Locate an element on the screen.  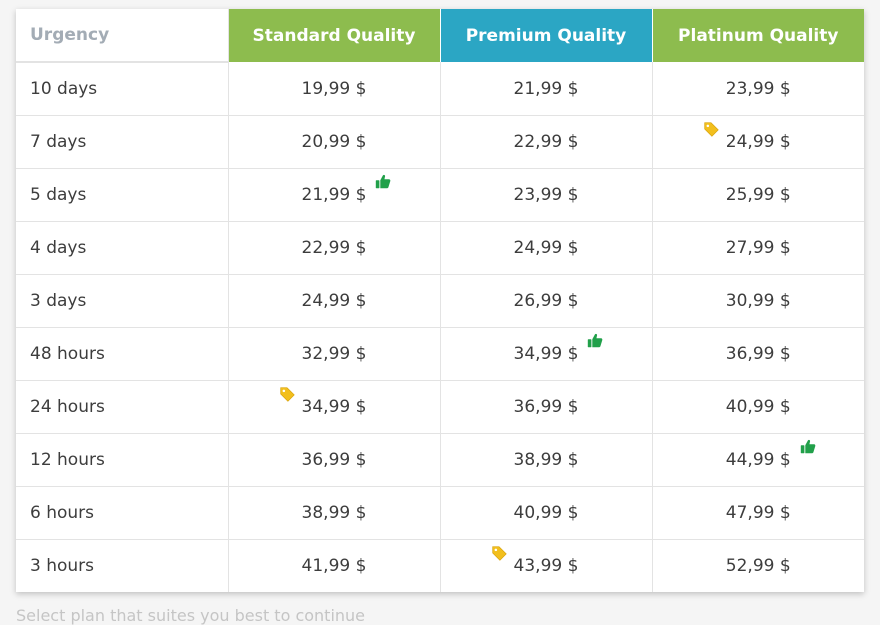
price-cell-box: 43,99 $ is located at coordinates (535, 561).